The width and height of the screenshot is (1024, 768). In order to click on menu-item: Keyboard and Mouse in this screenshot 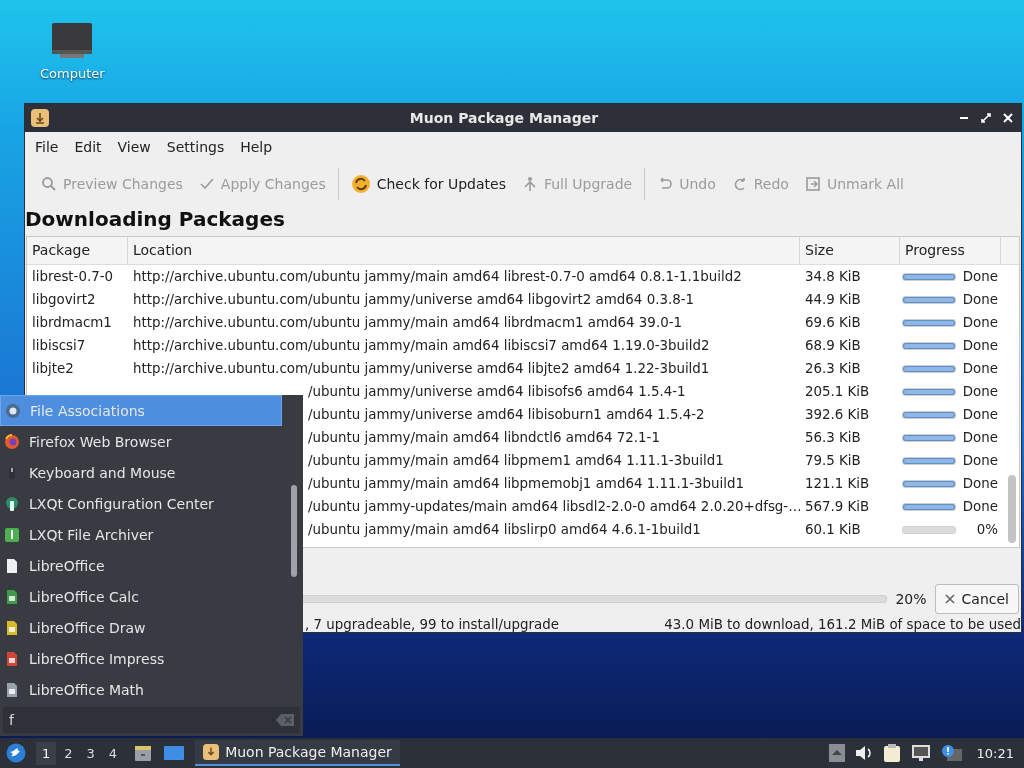, I will do `click(141, 472)`.